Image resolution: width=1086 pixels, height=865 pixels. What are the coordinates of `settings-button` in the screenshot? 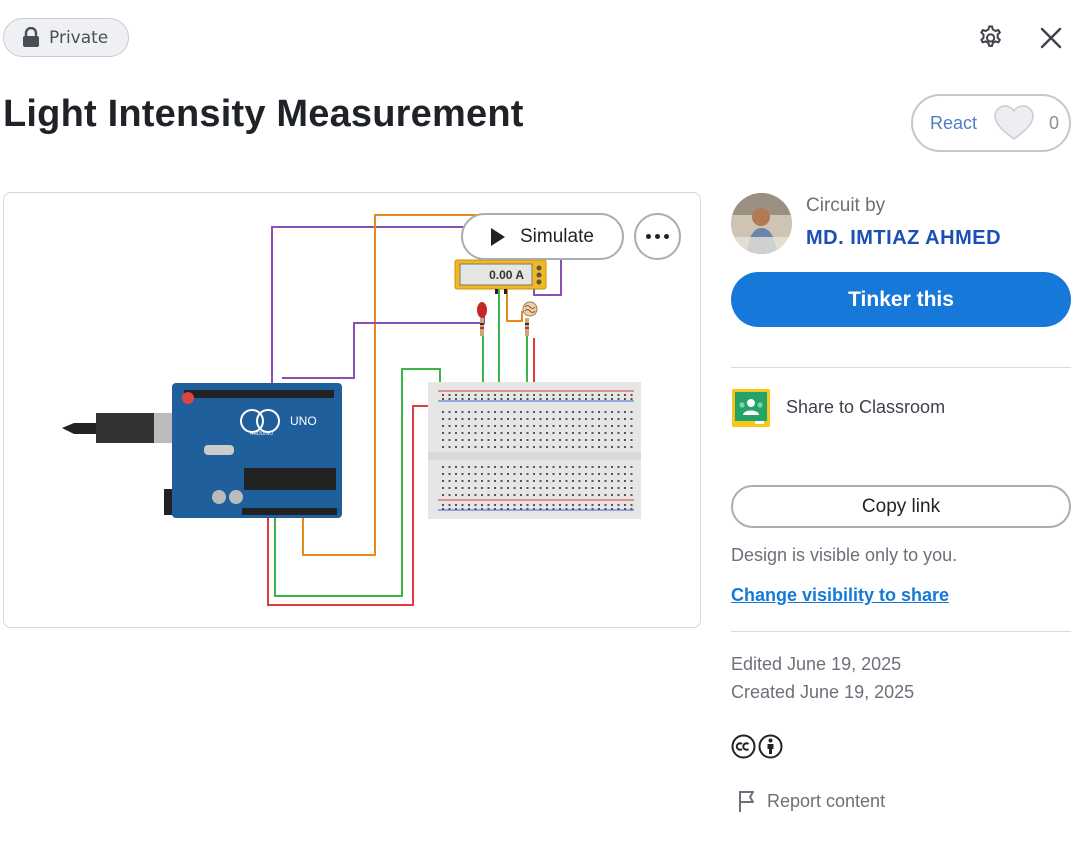 It's located at (990, 38).